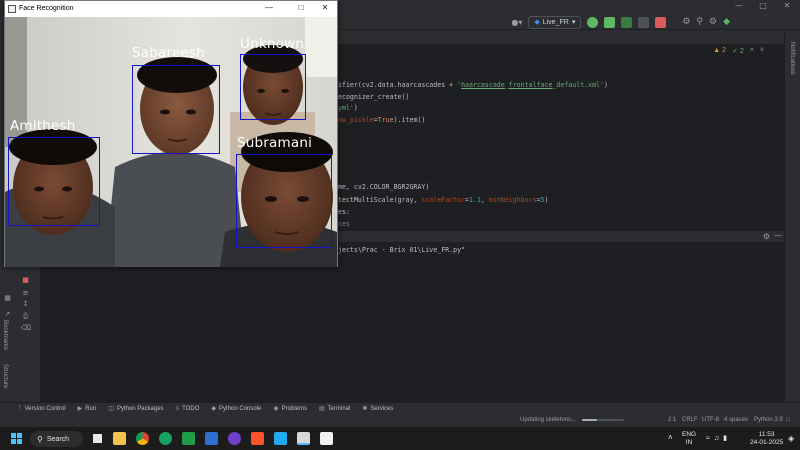 Image resolution: width=800 pixels, height=450 pixels. Describe the element at coordinates (344, 224) in the screenshot. I see `code-line: ces` at that location.